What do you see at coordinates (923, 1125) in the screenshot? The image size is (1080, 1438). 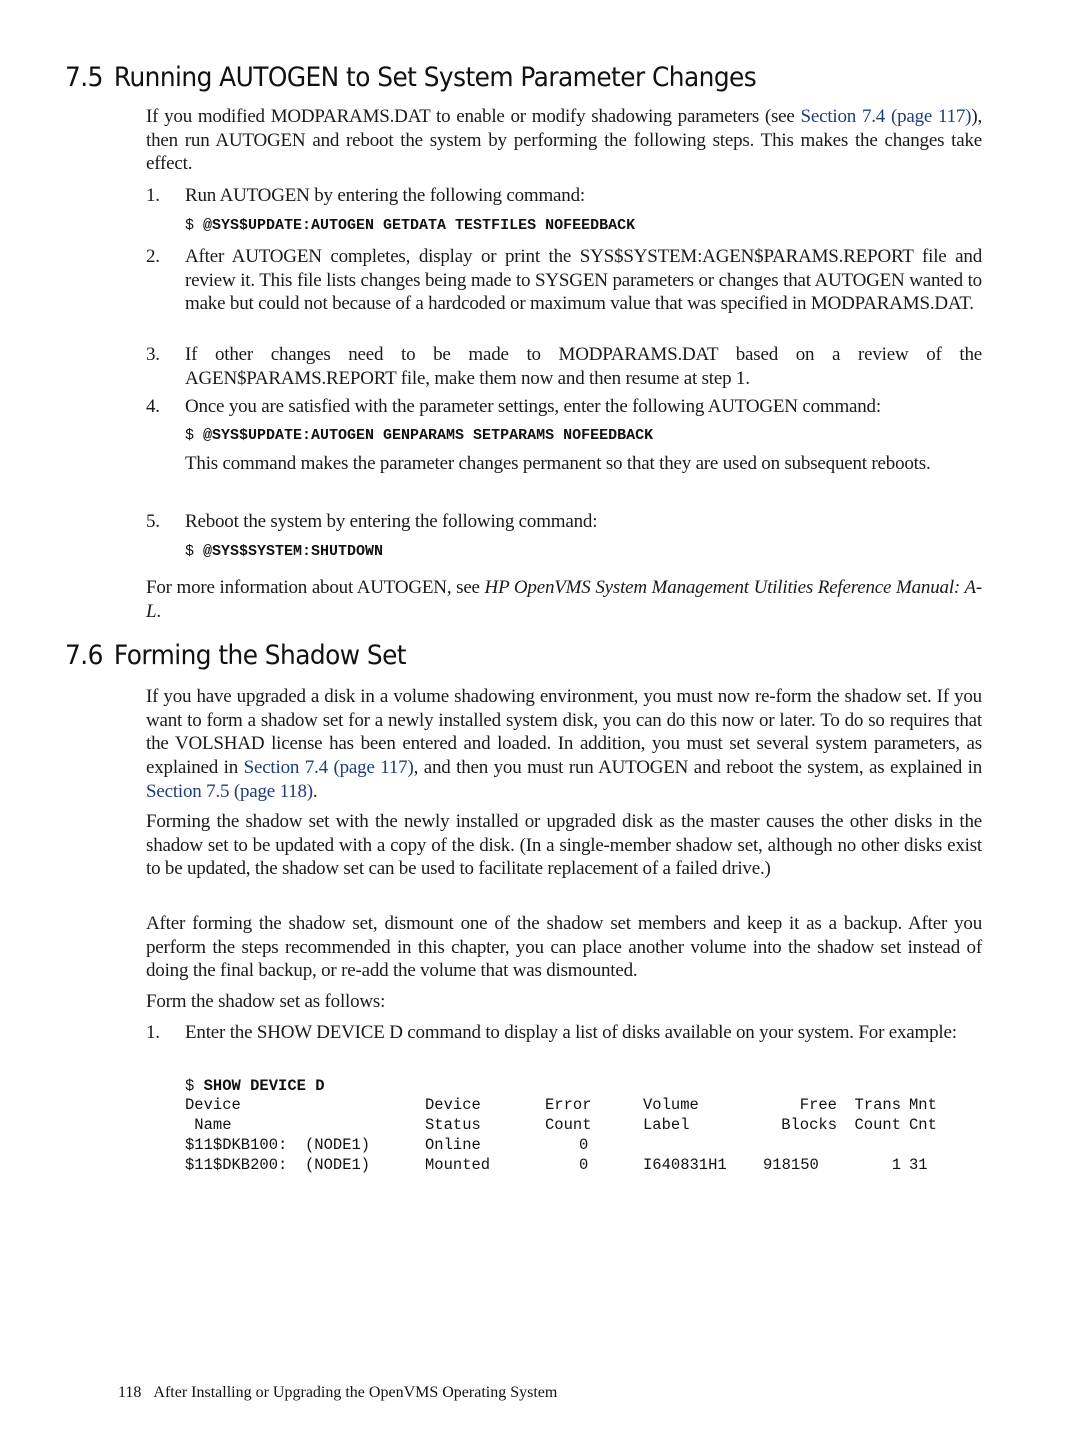 I see `col-mnt-cnt: Cnt` at bounding box center [923, 1125].